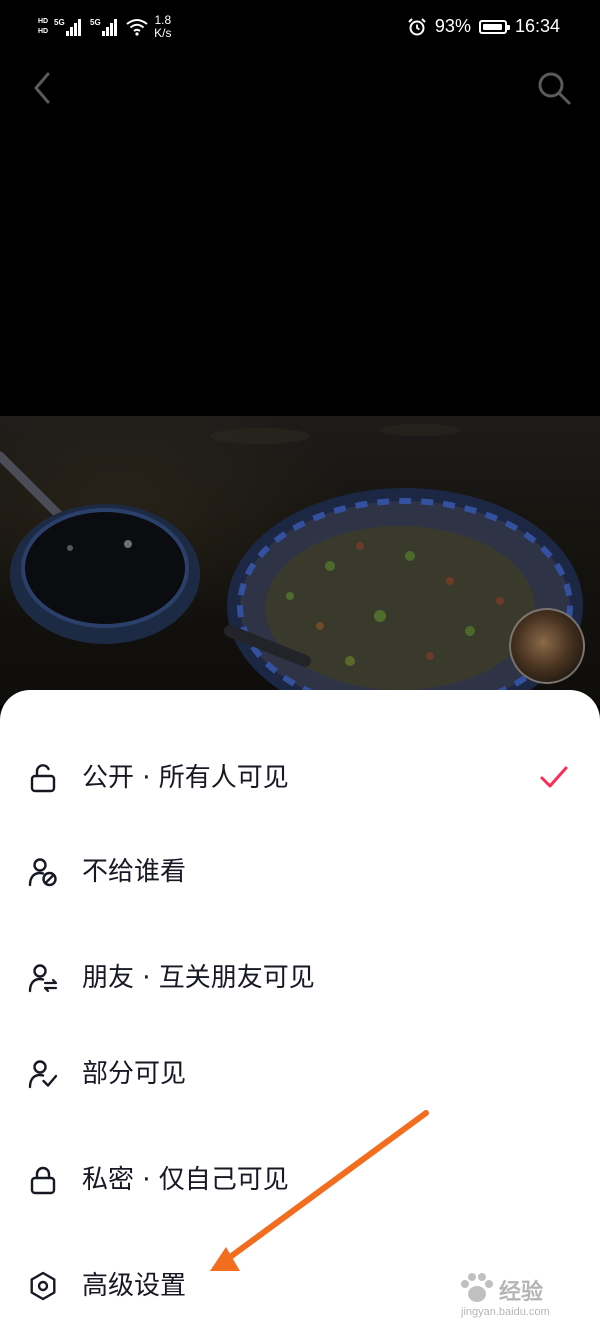 The width and height of the screenshot is (600, 1333). I want to click on watermark-url: jingyan.baidu.com, so click(505, 1312).